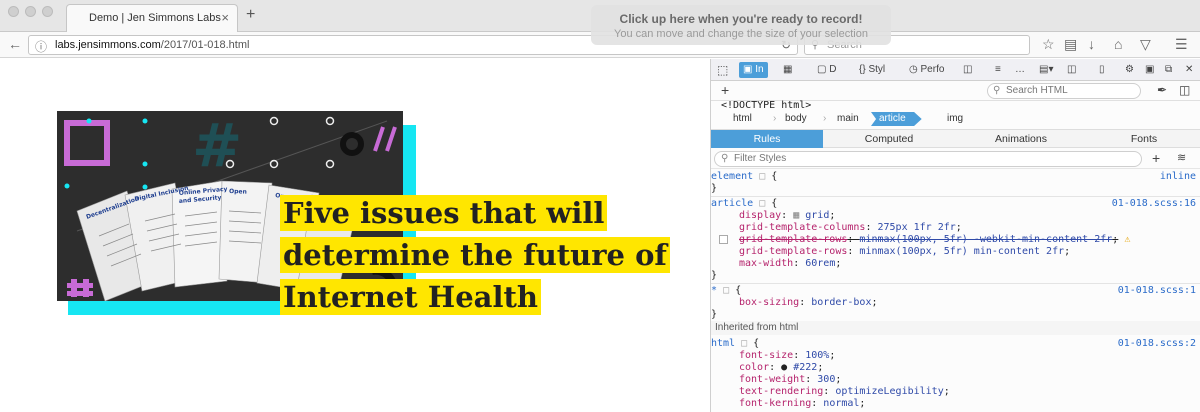  I want to click on filter-row: ⚲ Filter Styles + ≋, so click(955, 159).